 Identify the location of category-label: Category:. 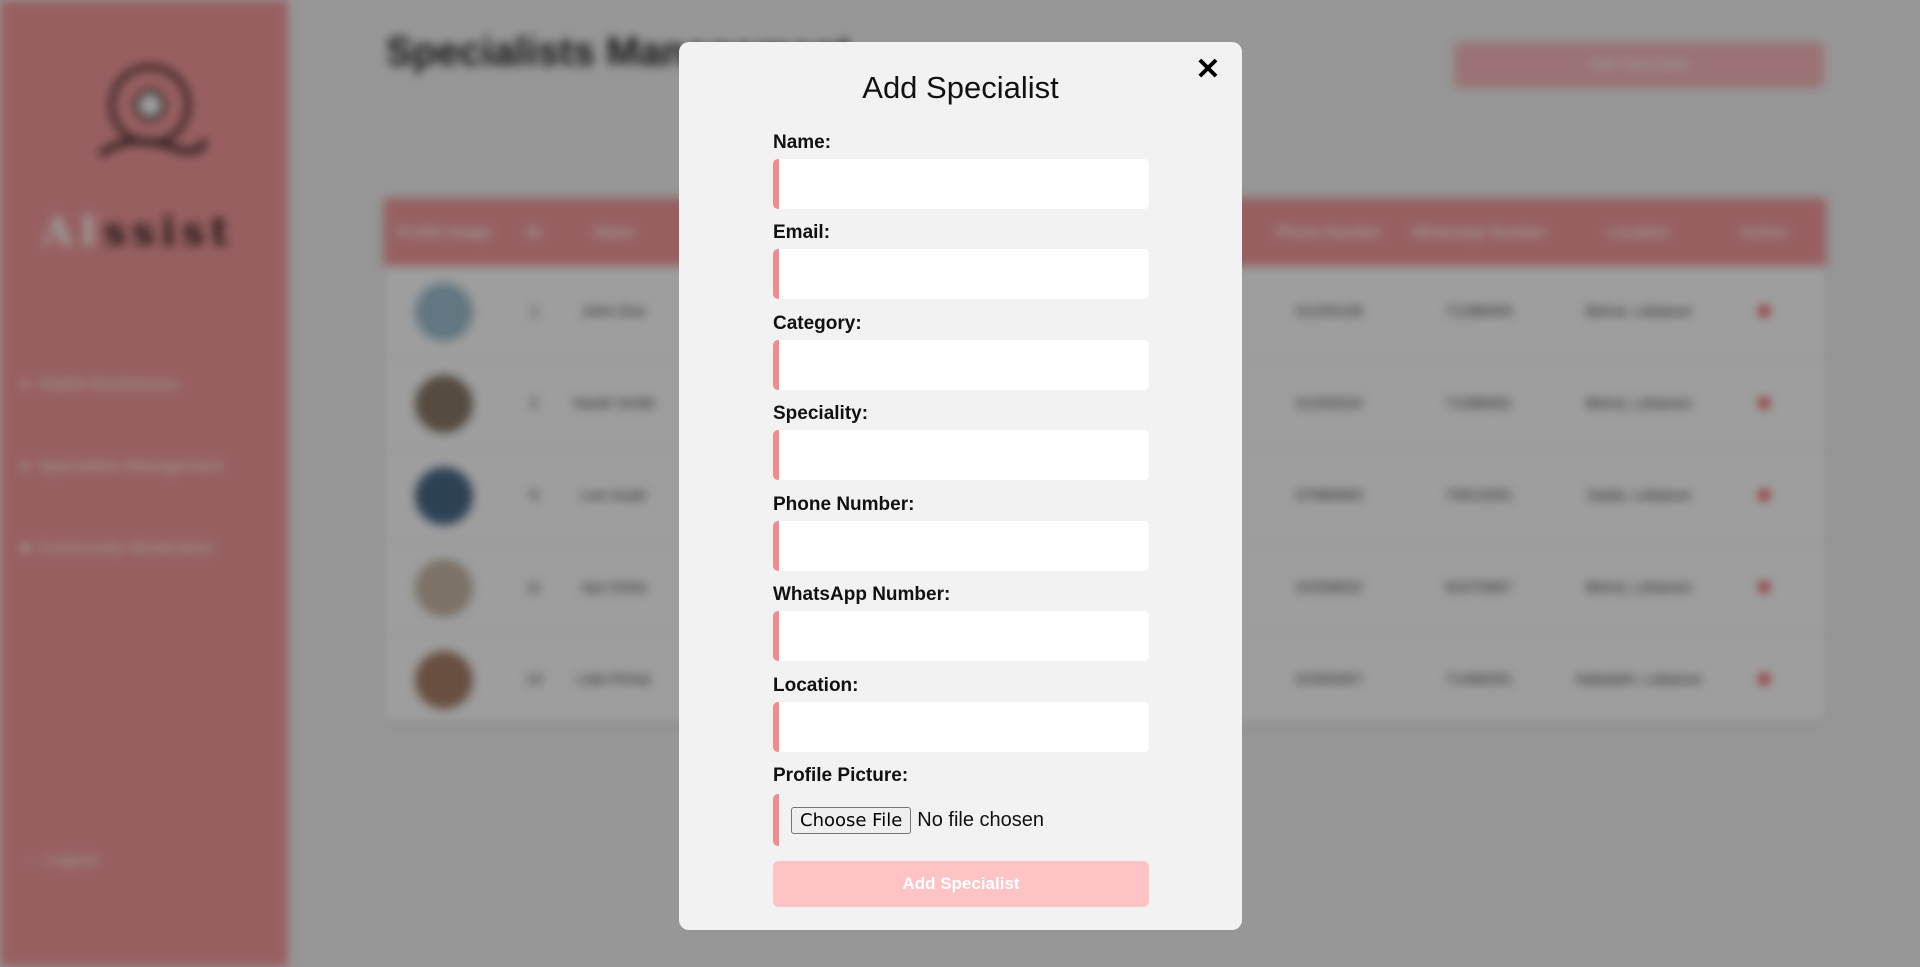
(817, 323).